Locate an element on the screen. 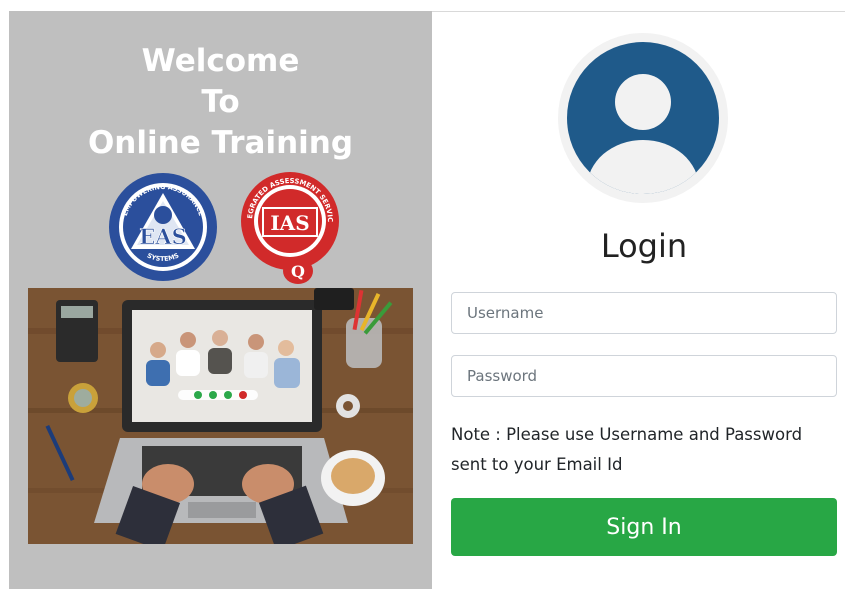 This screenshot has width=845, height=589. login-title: Login is located at coordinates (644, 246).